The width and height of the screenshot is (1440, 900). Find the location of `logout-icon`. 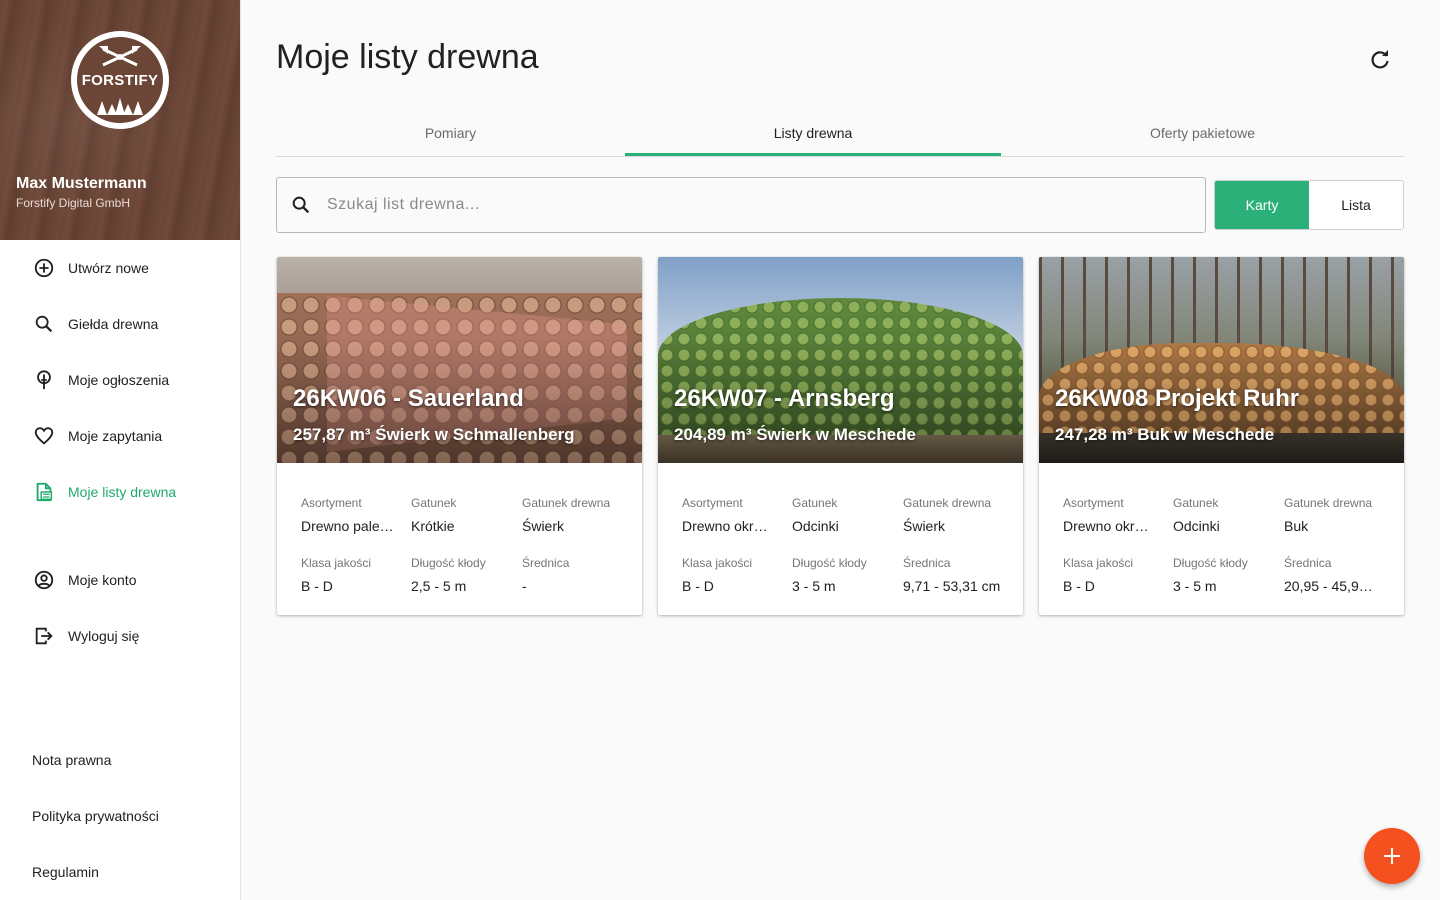

logout-icon is located at coordinates (44, 636).